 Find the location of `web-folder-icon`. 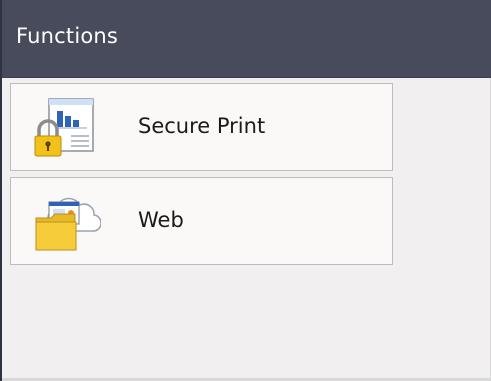

web-folder-icon is located at coordinates (68, 224).